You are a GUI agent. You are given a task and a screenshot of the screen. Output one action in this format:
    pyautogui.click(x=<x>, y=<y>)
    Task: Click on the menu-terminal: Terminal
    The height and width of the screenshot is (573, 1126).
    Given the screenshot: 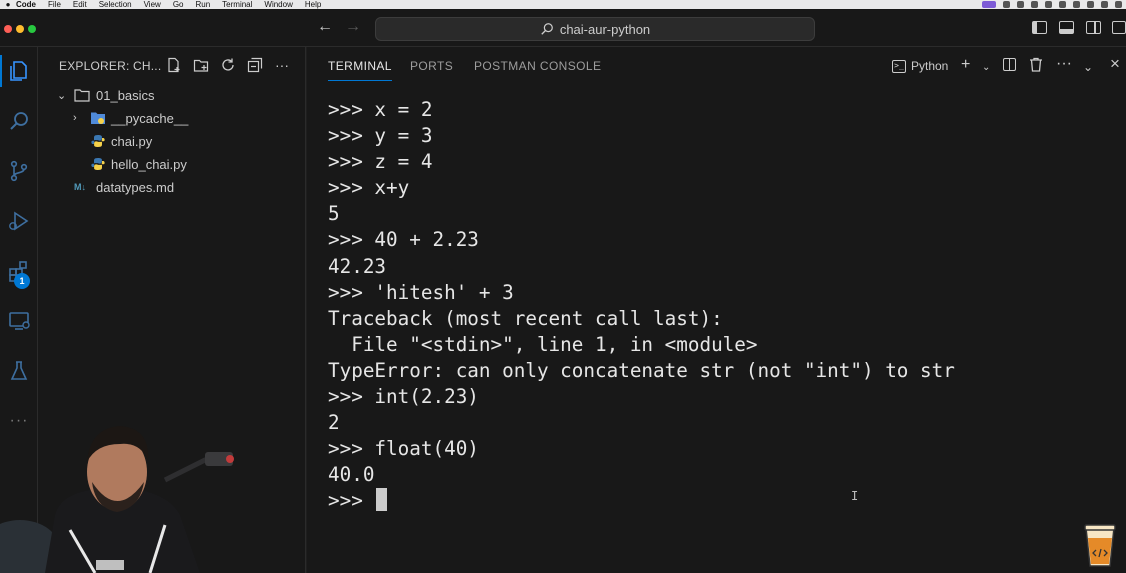 What is the action you would take?
    pyautogui.click(x=237, y=4)
    